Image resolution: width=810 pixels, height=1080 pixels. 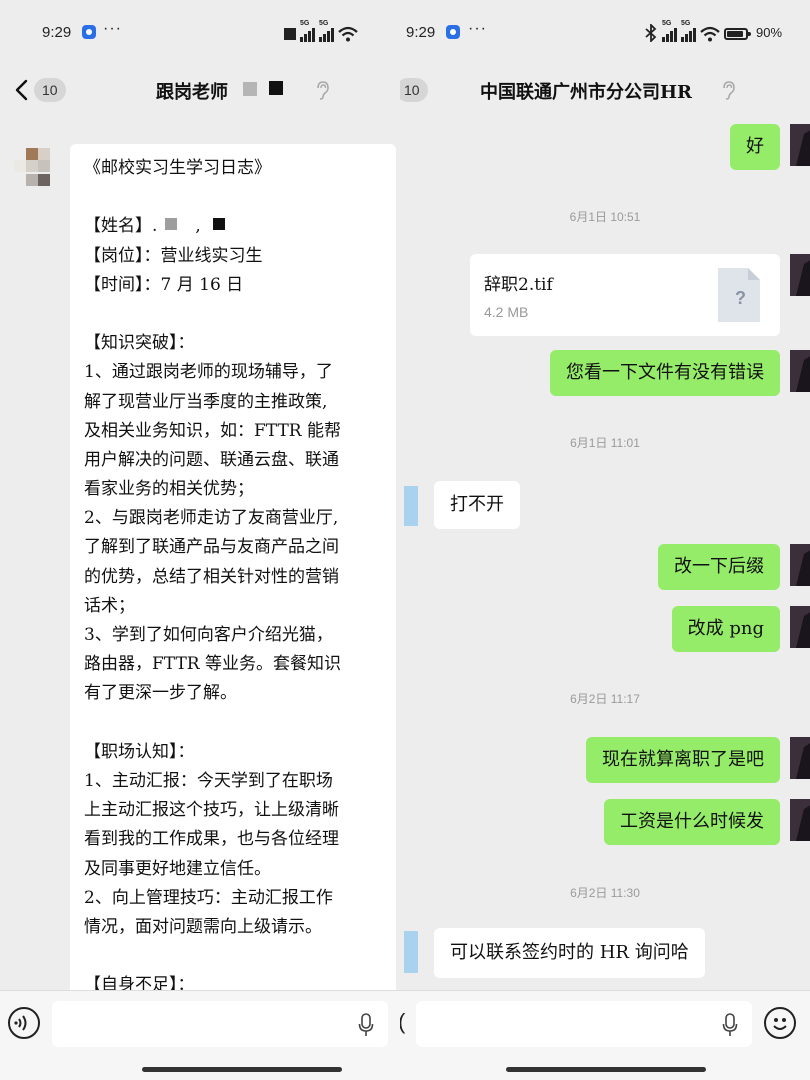 What do you see at coordinates (208, 635) in the screenshot?
I see `diary-line: 3、学到了如何向客户介绍光猫，` at bounding box center [208, 635].